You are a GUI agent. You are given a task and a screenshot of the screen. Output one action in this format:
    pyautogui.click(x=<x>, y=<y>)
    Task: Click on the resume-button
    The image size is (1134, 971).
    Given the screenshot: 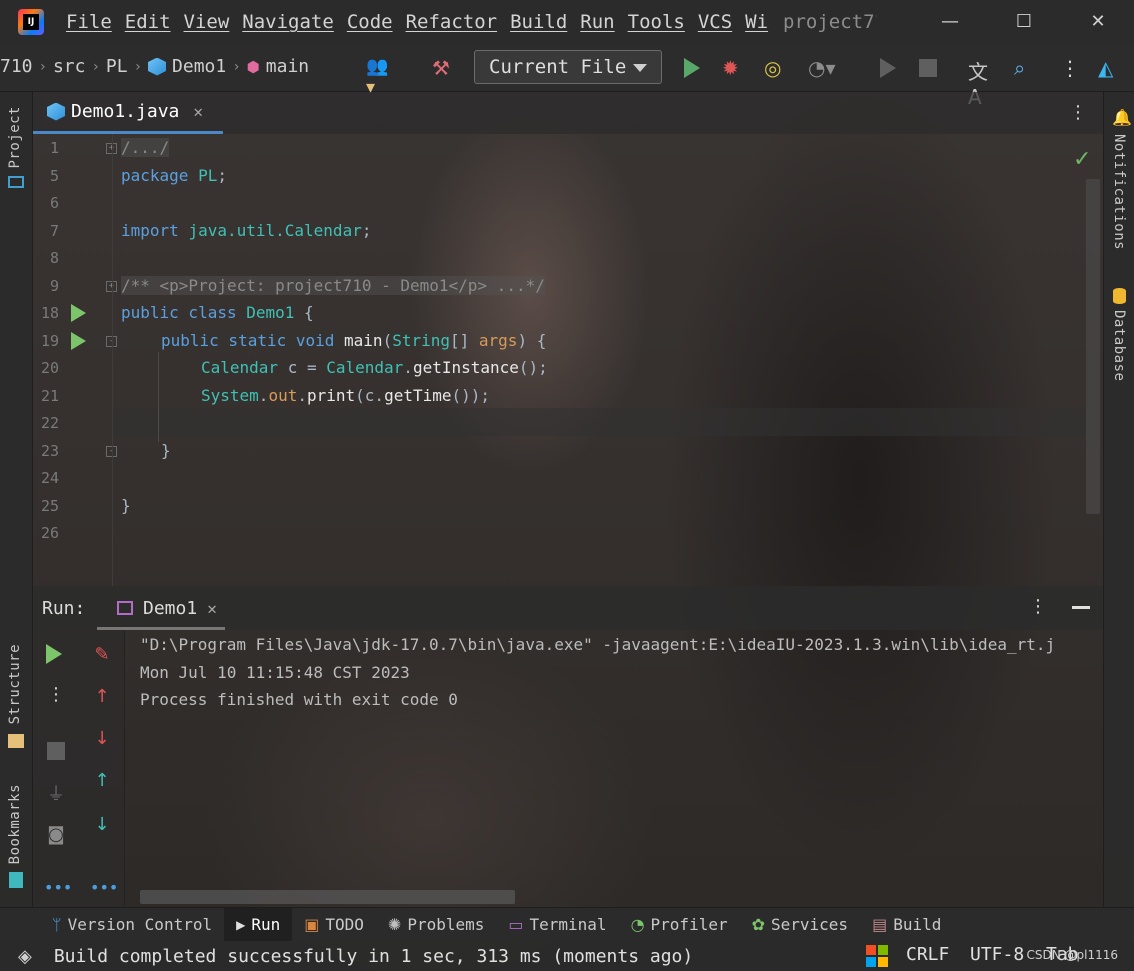 What is the action you would take?
    pyautogui.click(x=888, y=68)
    